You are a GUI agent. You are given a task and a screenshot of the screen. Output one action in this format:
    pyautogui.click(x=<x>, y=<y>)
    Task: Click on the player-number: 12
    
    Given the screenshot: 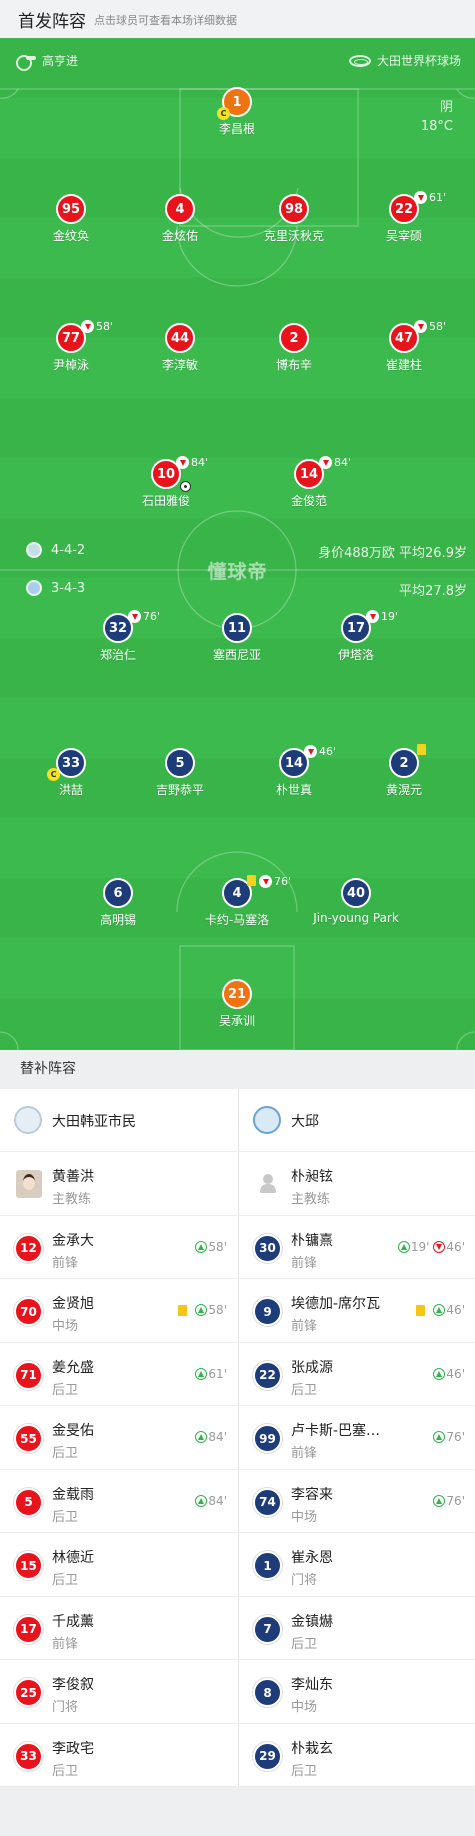 What is the action you would take?
    pyautogui.click(x=28, y=1248)
    